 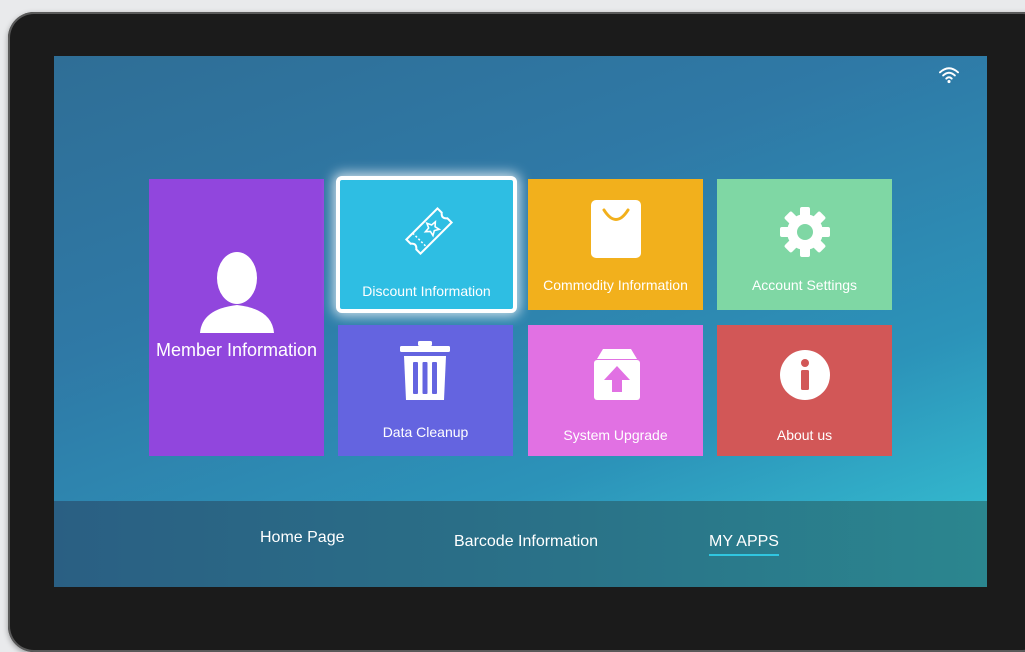 I want to click on tile-discount-information: Discount Information, so click(x=426, y=244).